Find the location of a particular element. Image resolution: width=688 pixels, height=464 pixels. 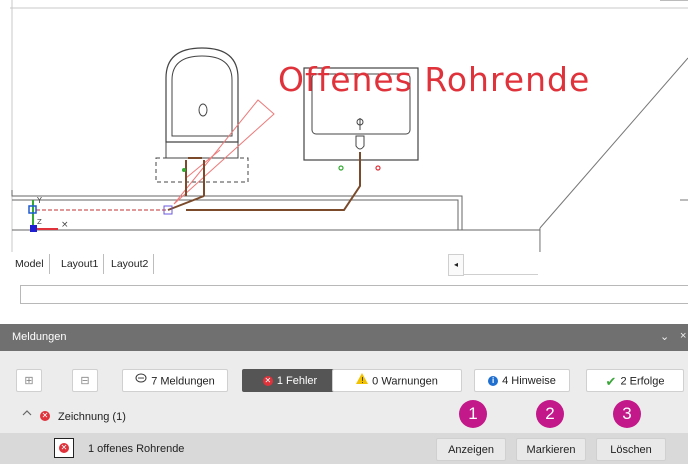

collapse-all-icon: ⊟ is located at coordinates (85, 381).